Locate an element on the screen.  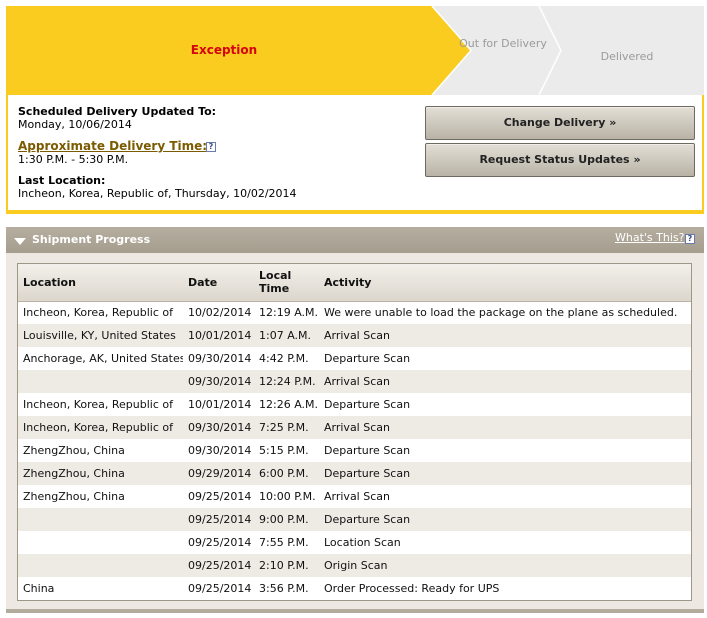
request-status-updates-button: Request Status Updates » is located at coordinates (560, 160).